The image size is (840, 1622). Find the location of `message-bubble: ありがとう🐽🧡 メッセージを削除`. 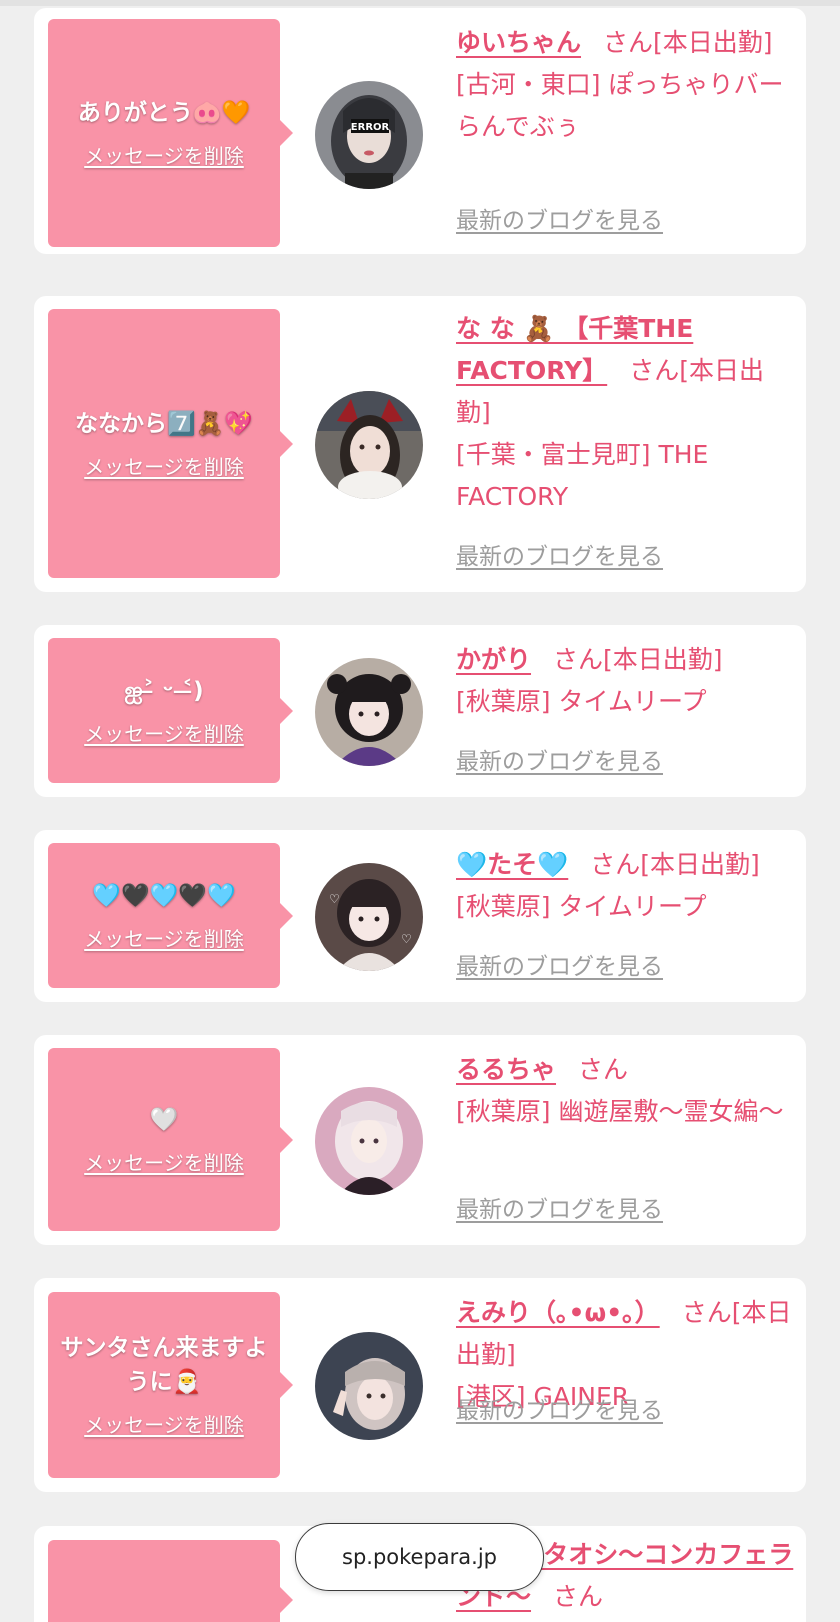

message-bubble: ありがとう🐽🧡 メッセージを削除 is located at coordinates (170, 133).